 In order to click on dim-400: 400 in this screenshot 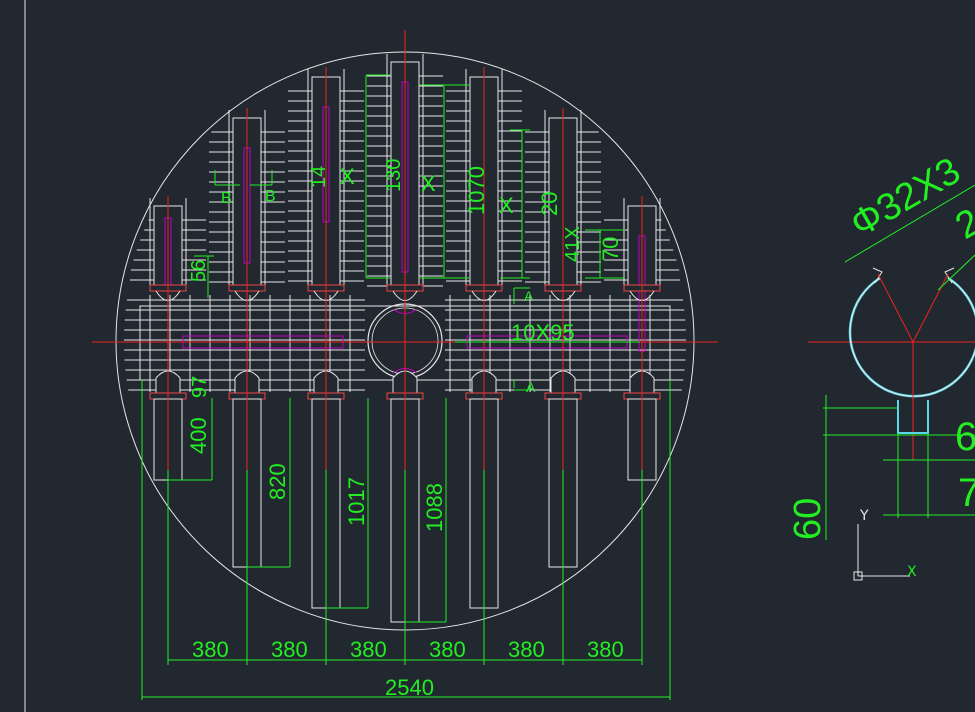, I will do `click(198, 435)`.